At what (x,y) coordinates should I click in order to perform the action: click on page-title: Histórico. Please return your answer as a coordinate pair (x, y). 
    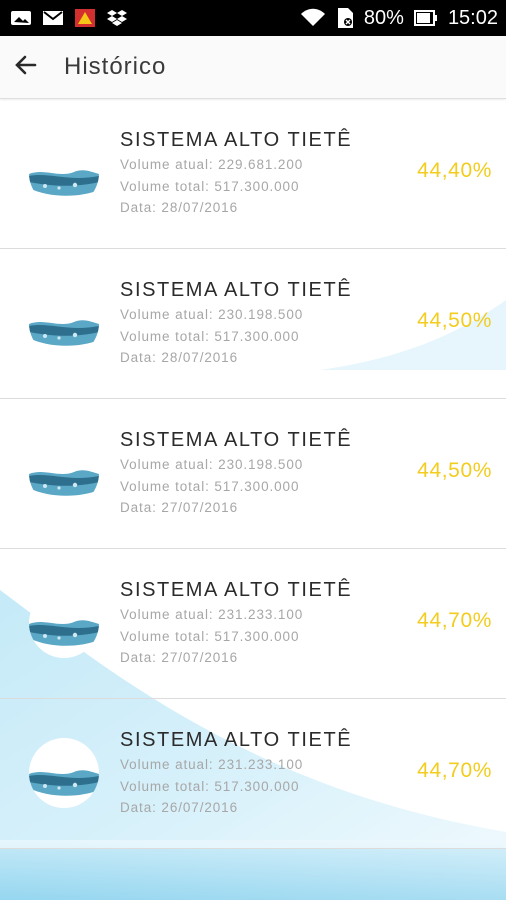
    Looking at the image, I should click on (115, 66).